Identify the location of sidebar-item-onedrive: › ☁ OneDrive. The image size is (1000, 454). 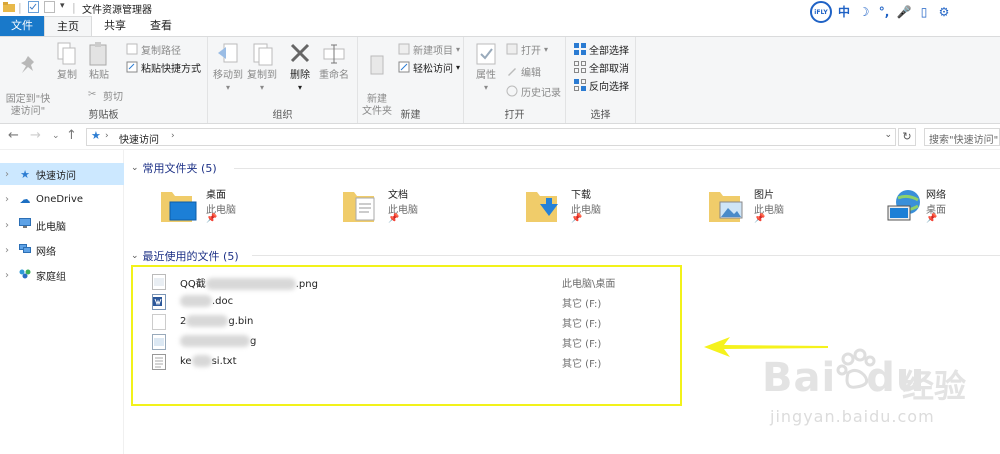
(62, 199).